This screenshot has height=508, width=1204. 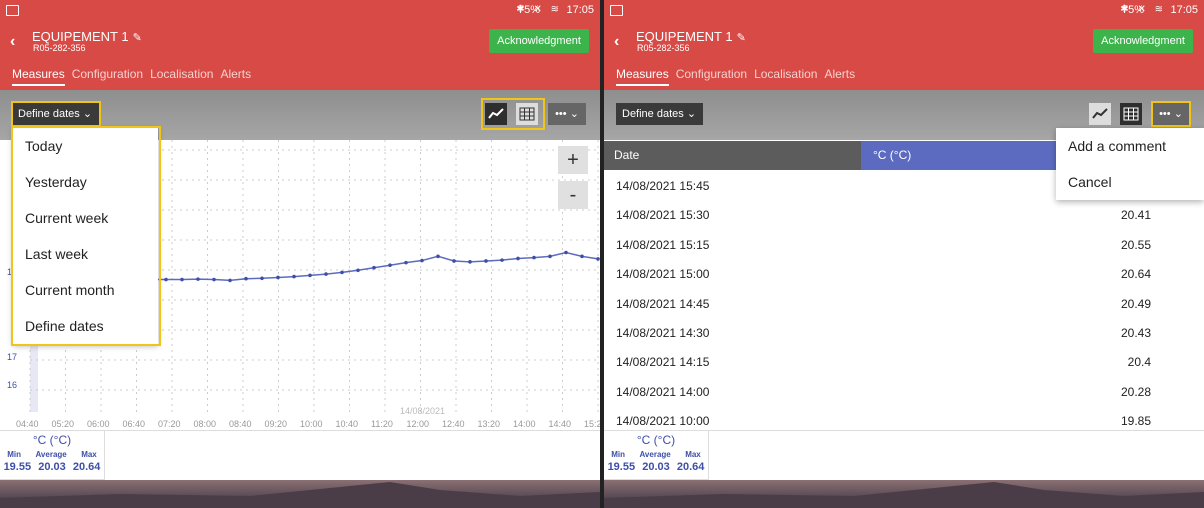 What do you see at coordinates (560, 424) in the screenshot?
I see `x-tick-label: 14:40` at bounding box center [560, 424].